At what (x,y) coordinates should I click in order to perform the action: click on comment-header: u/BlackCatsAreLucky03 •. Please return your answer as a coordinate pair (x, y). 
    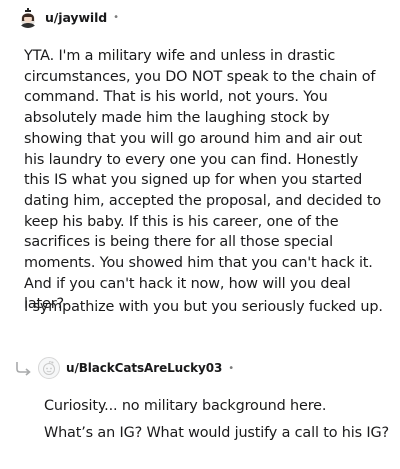
    Looking at the image, I should click on (124, 368).